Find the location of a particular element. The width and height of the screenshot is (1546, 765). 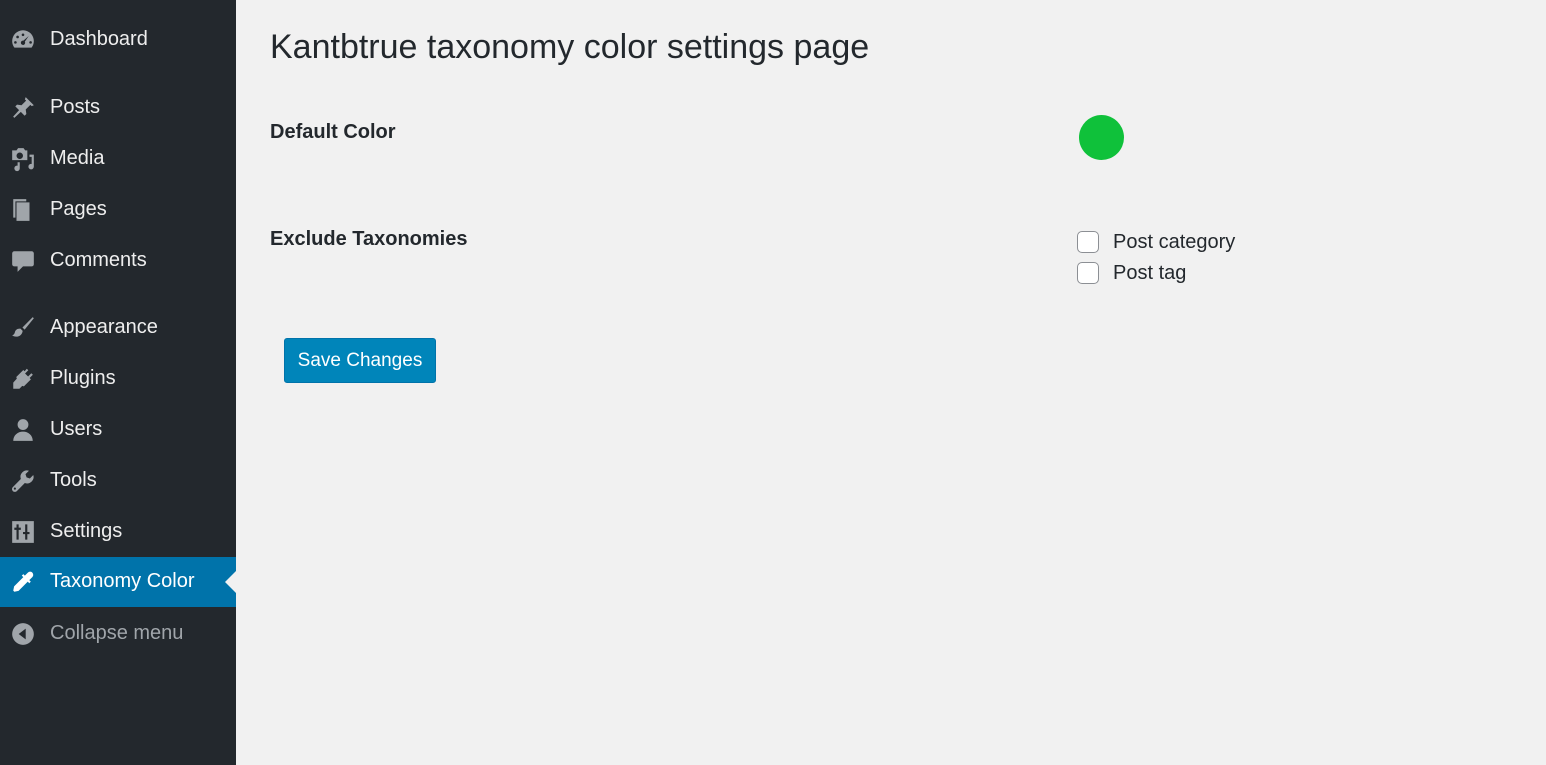

paintbrush-icon is located at coordinates (23, 328).